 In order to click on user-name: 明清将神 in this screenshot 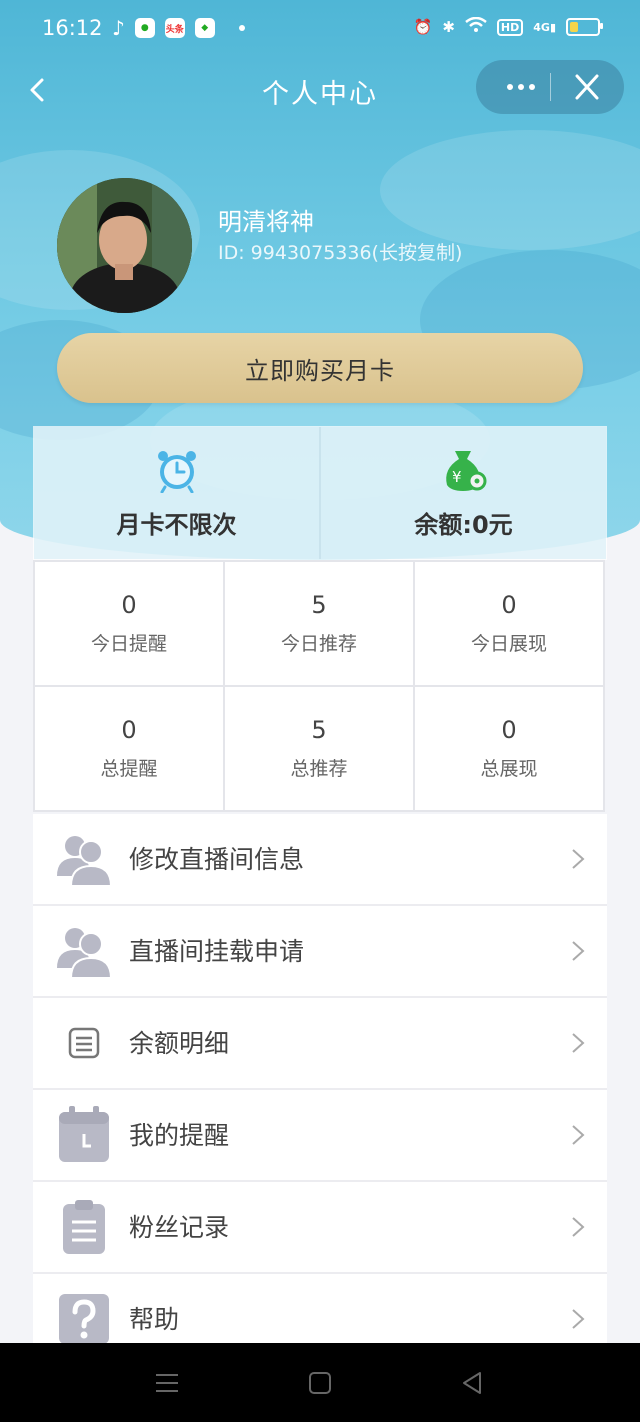, I will do `click(266, 222)`.